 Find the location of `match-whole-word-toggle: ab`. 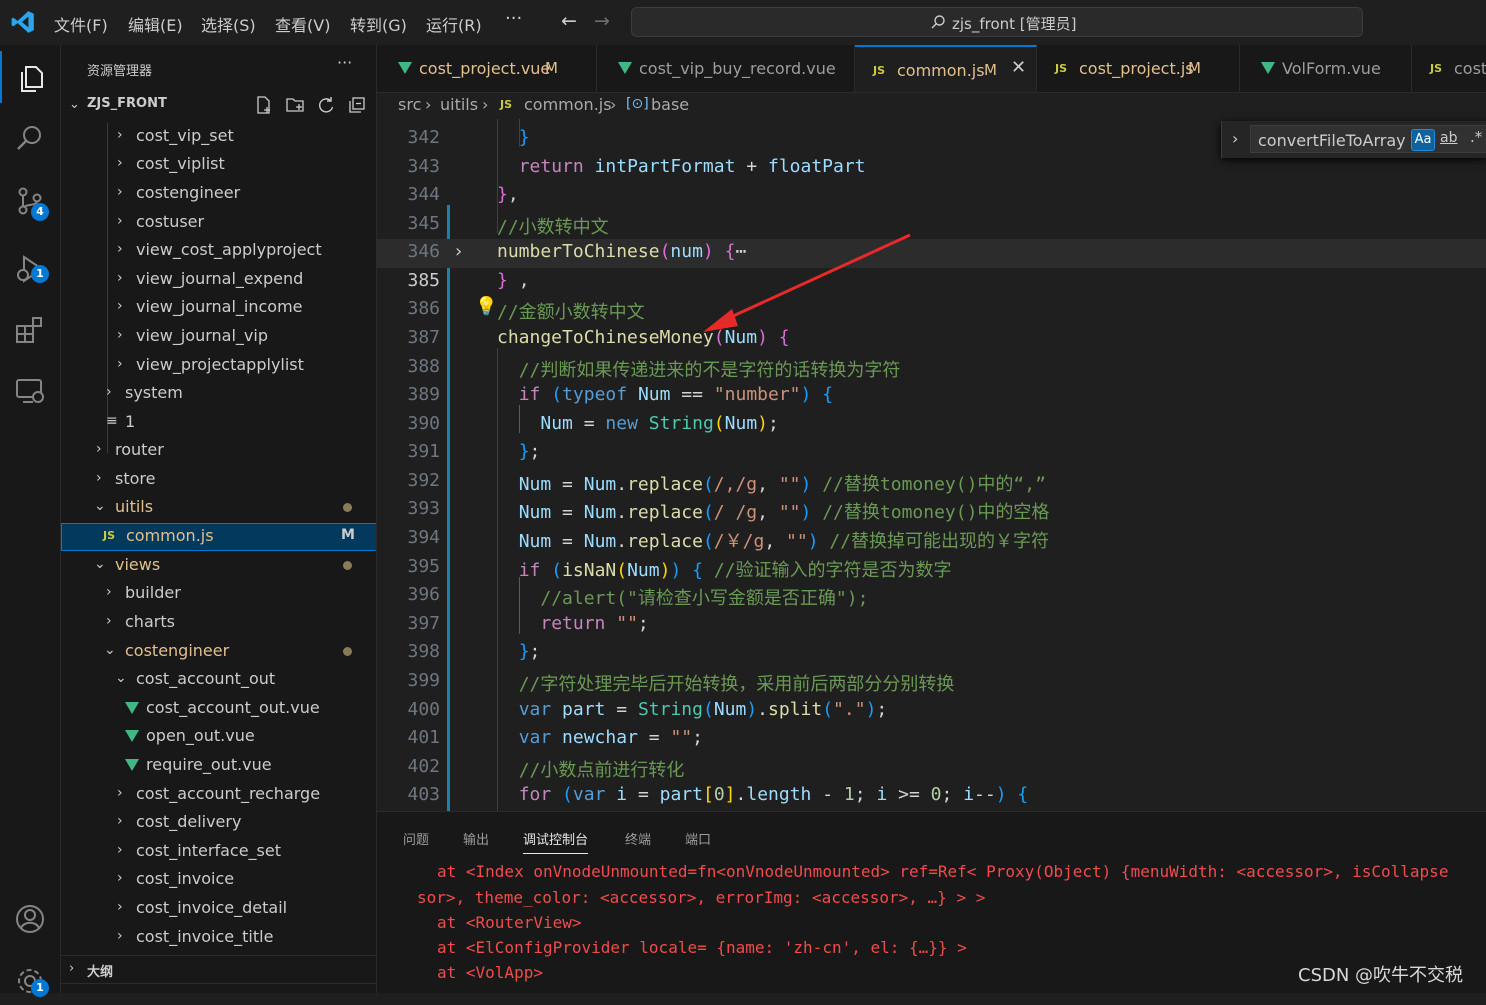

match-whole-word-toggle: ab is located at coordinates (1448, 138).